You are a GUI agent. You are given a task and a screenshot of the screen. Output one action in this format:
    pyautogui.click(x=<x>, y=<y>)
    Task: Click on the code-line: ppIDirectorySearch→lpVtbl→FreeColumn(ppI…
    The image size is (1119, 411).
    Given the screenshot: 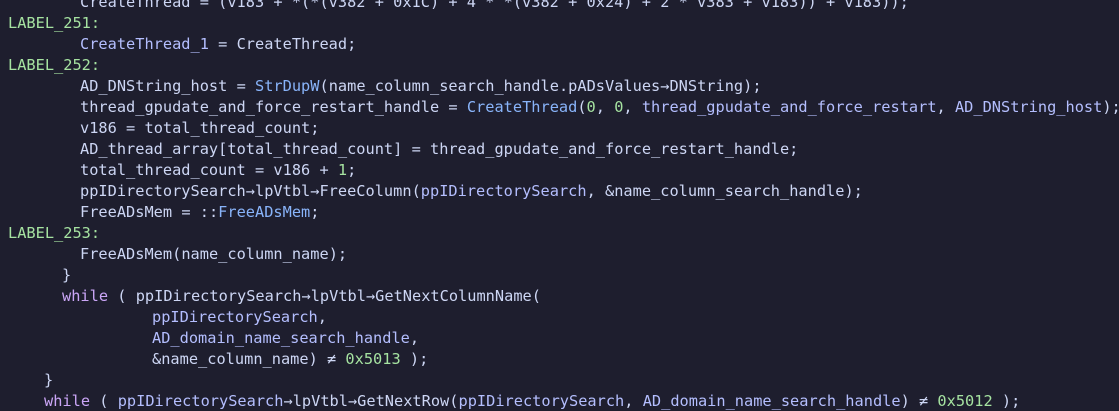 What is the action you would take?
    pyautogui.click(x=471, y=191)
    